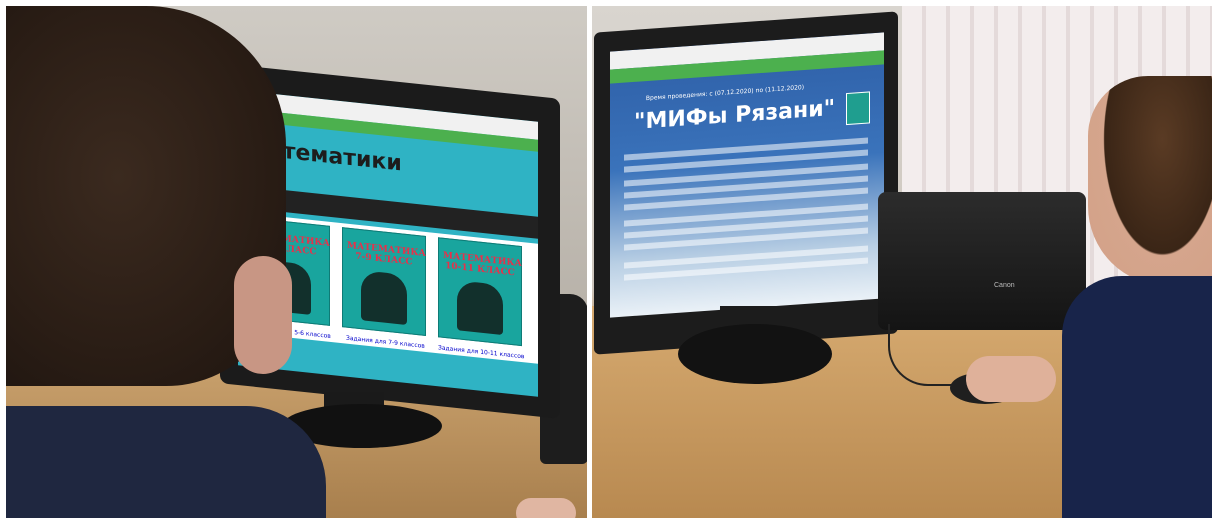 This screenshot has height=522, width=1218. What do you see at coordinates (982, 261) in the screenshot?
I see `printer` at bounding box center [982, 261].